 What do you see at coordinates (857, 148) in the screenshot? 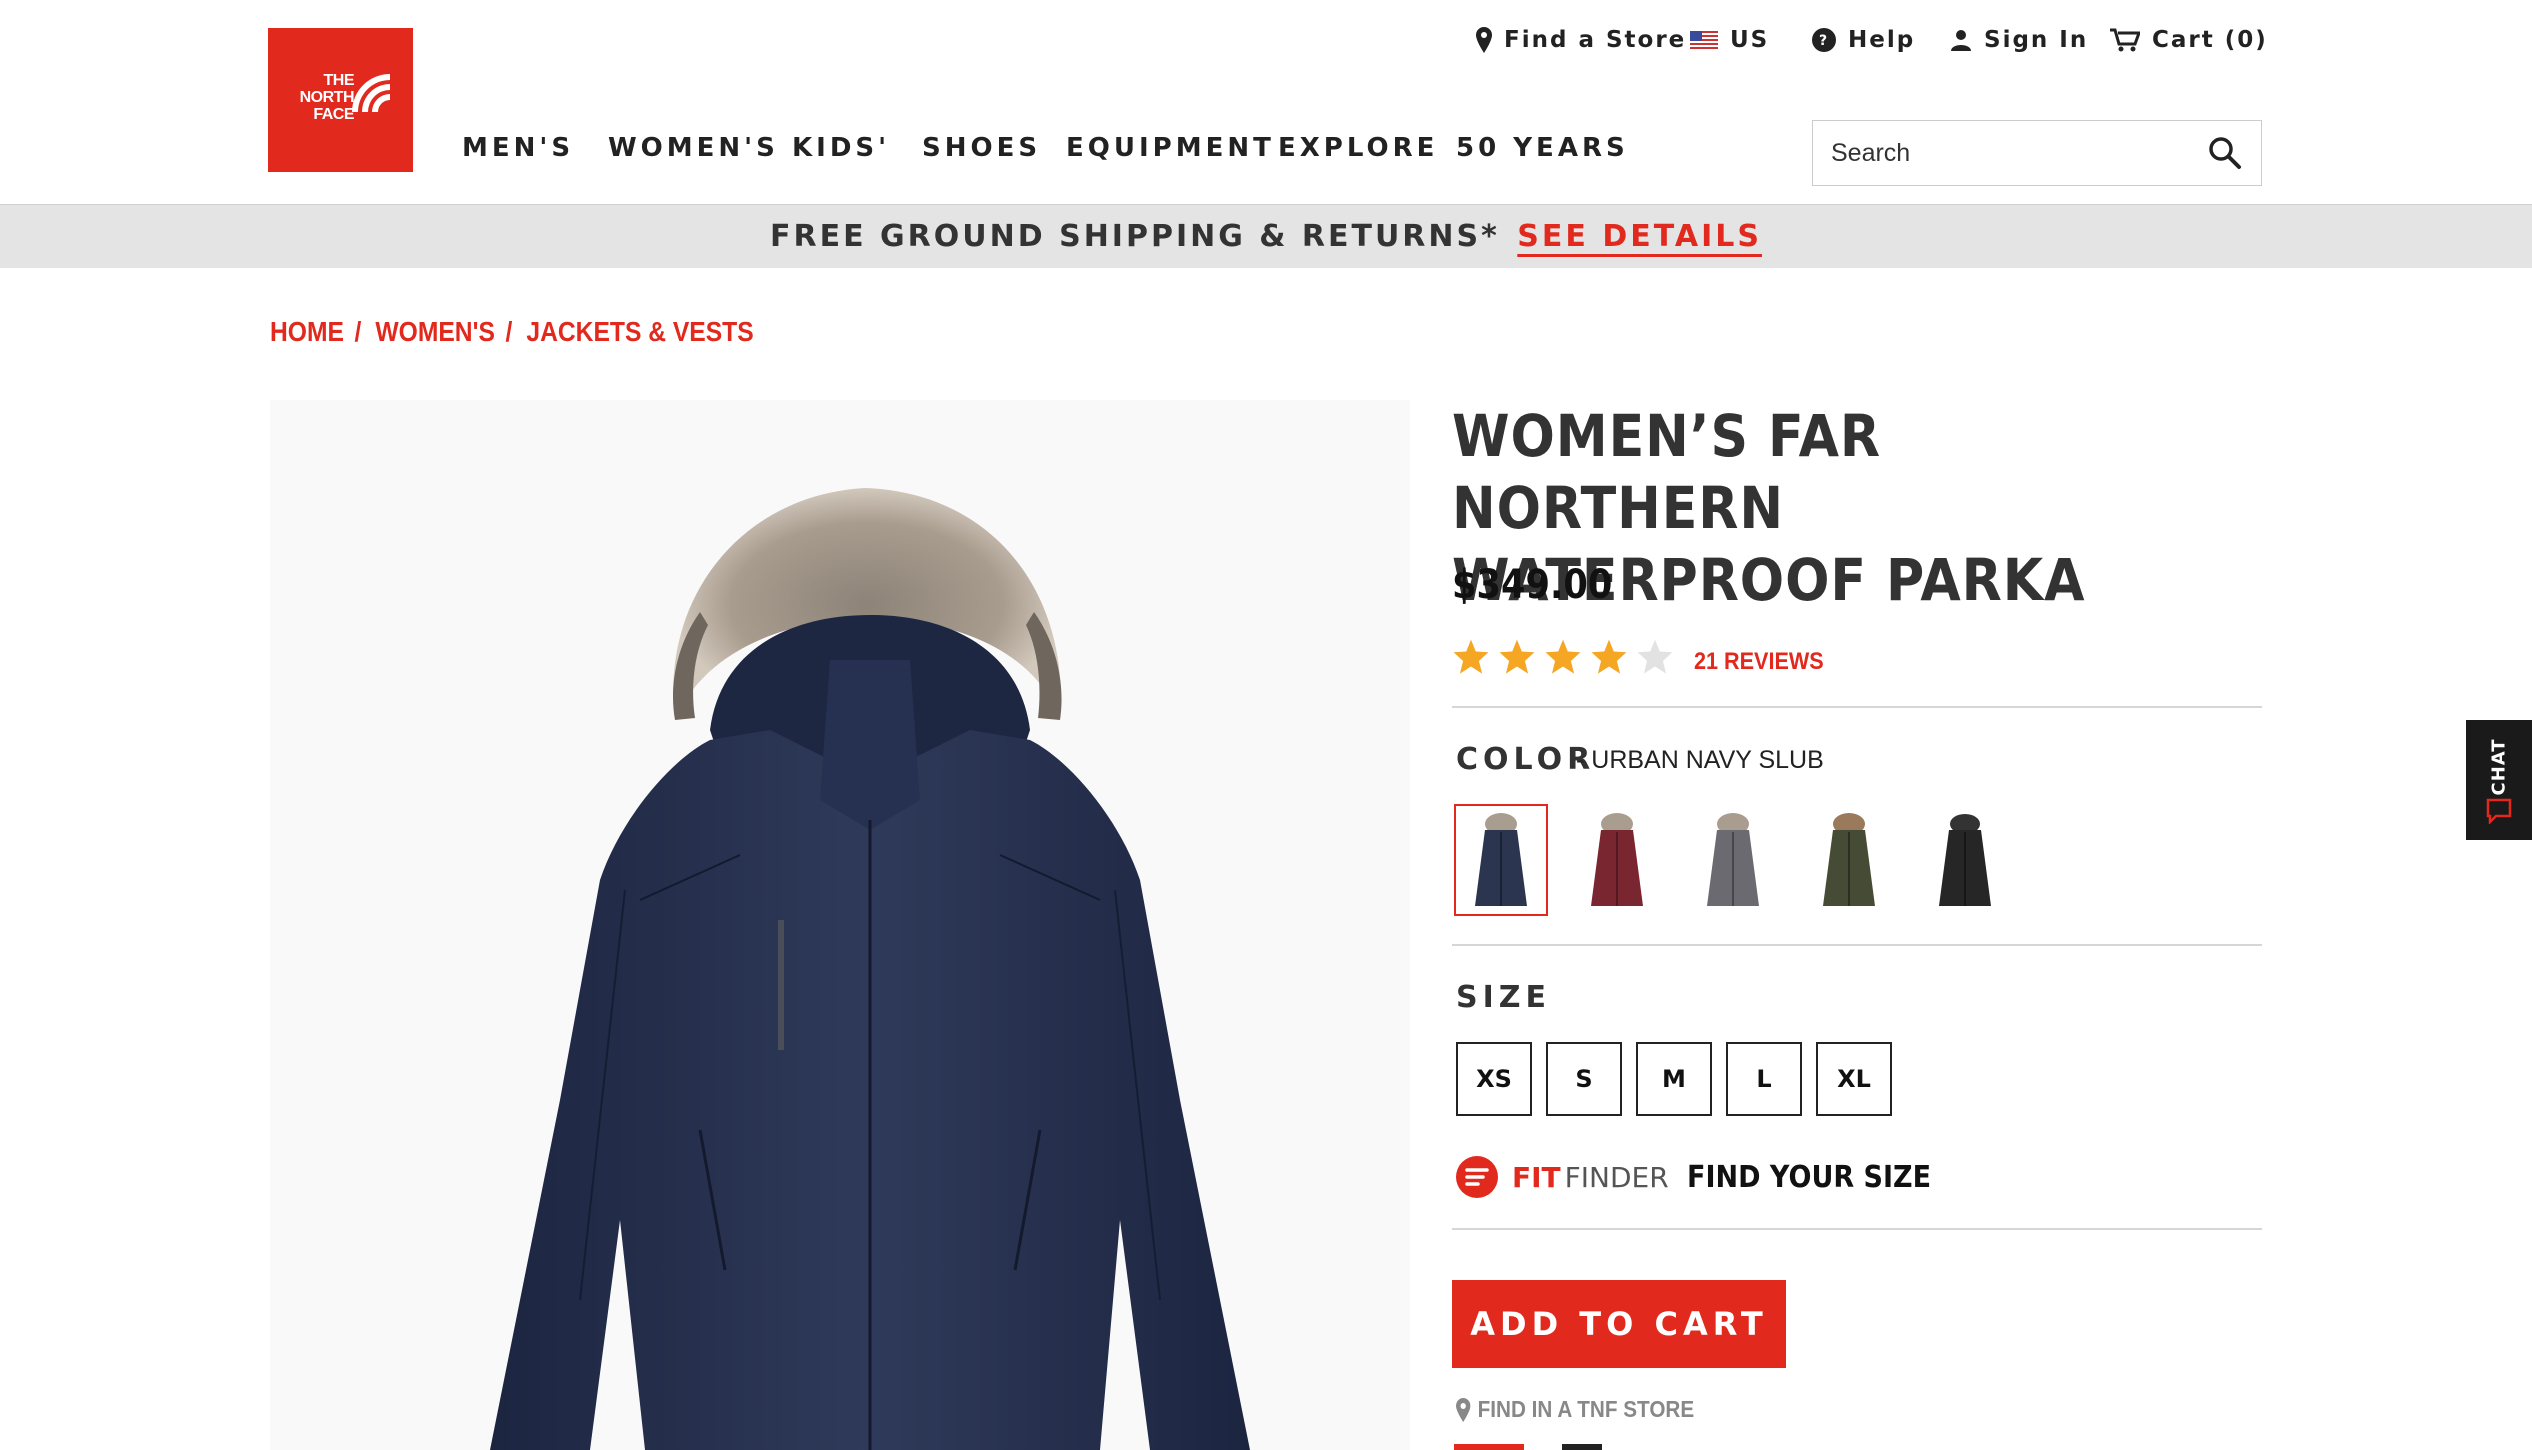
I see `nav-kids: KIDS'` at bounding box center [857, 148].